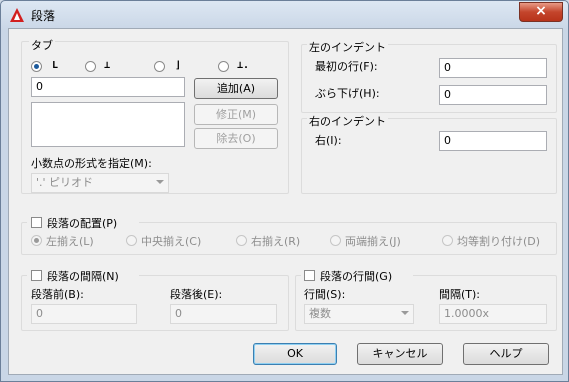 Image resolution: width=569 pixels, height=382 pixels. Describe the element at coordinates (400, 354) in the screenshot. I see `cancel-button: キャンセル` at that location.